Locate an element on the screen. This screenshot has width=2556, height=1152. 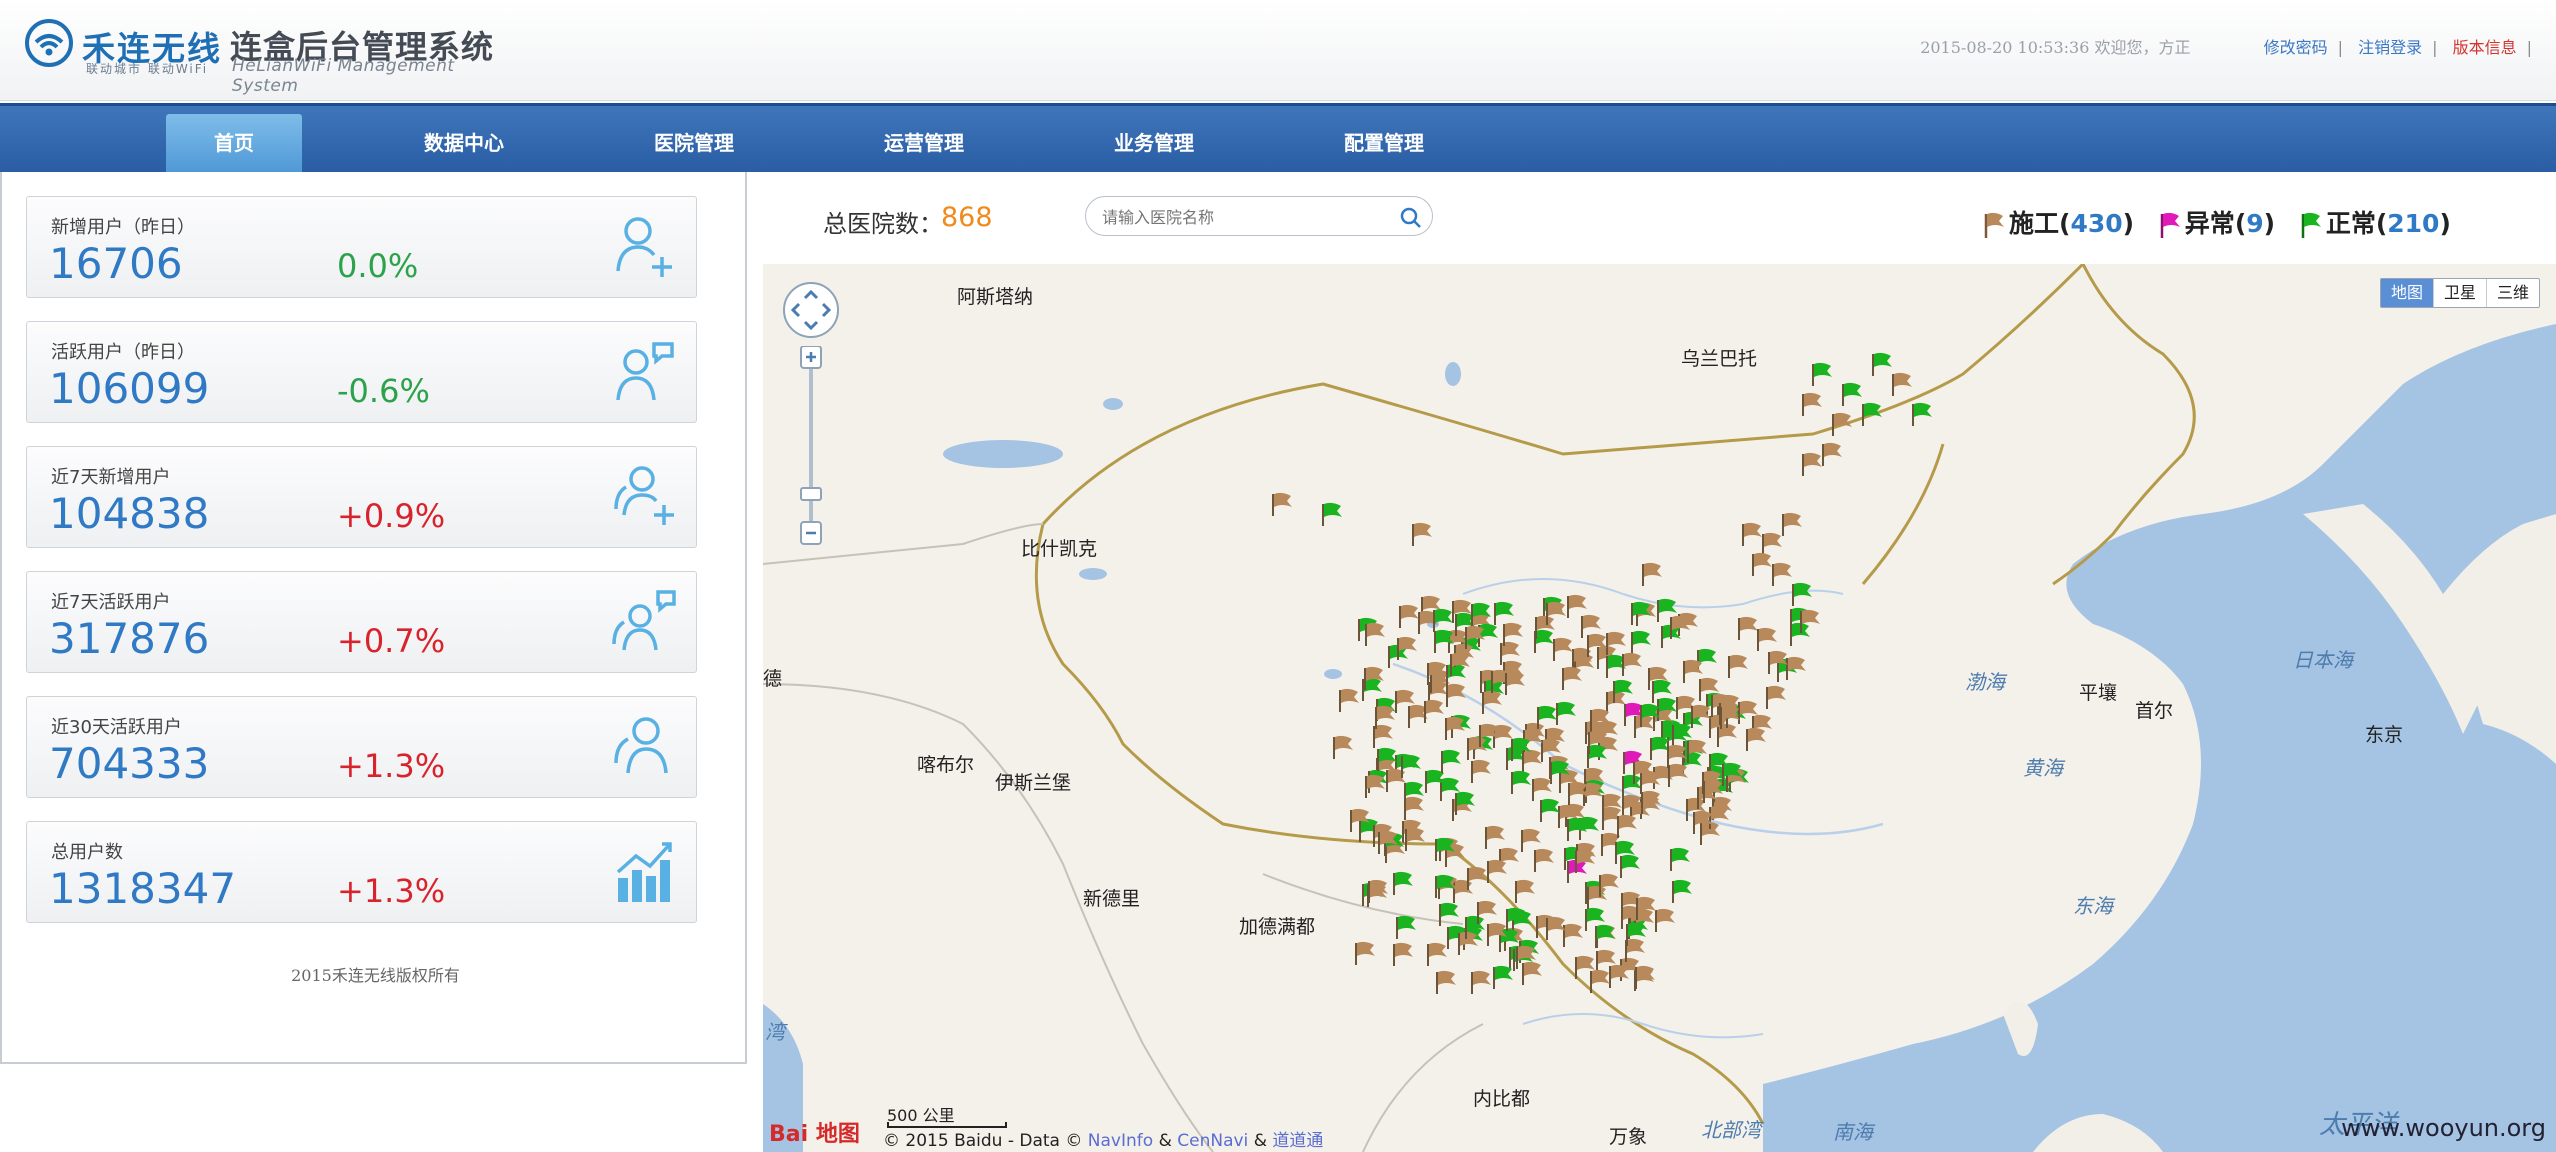
map-type-satellite: 卫星 is located at coordinates (2459, 293).